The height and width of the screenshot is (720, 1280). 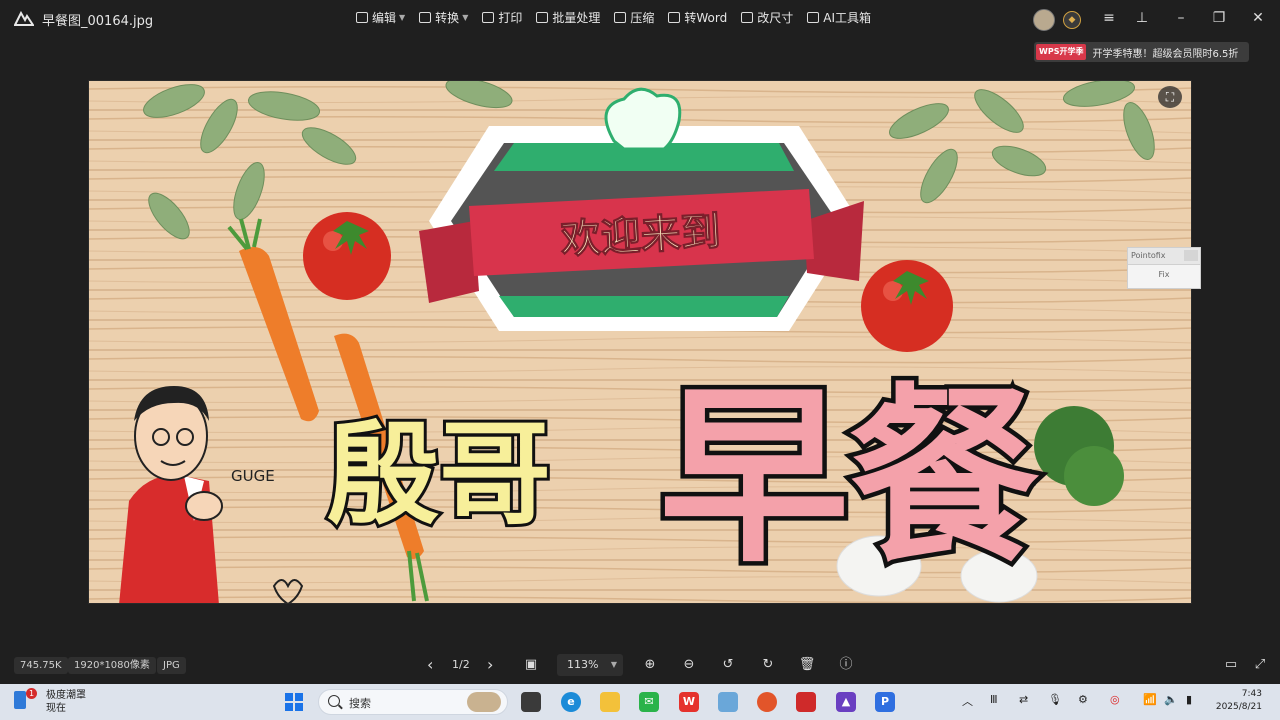 What do you see at coordinates (384, 18) in the screenshot?
I see `edit-label: 编辑` at bounding box center [384, 18].